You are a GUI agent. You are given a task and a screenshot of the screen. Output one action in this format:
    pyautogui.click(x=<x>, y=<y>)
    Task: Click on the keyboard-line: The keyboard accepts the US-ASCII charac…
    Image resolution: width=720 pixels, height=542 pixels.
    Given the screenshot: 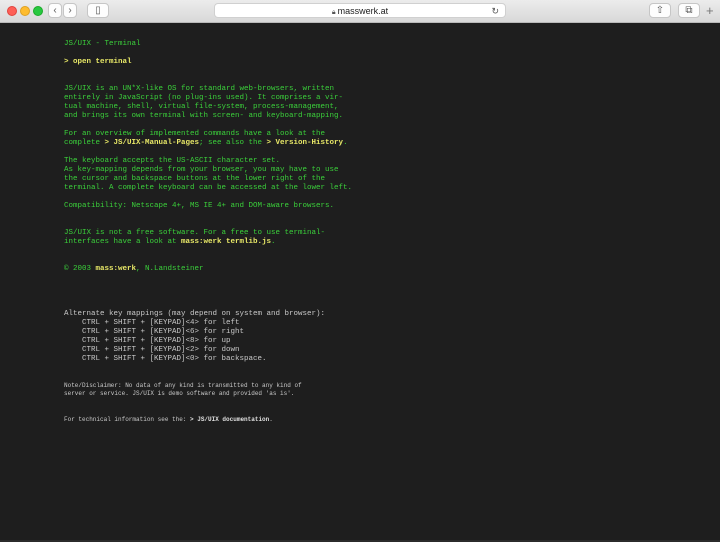 What is the action you would take?
    pyautogui.click(x=172, y=161)
    